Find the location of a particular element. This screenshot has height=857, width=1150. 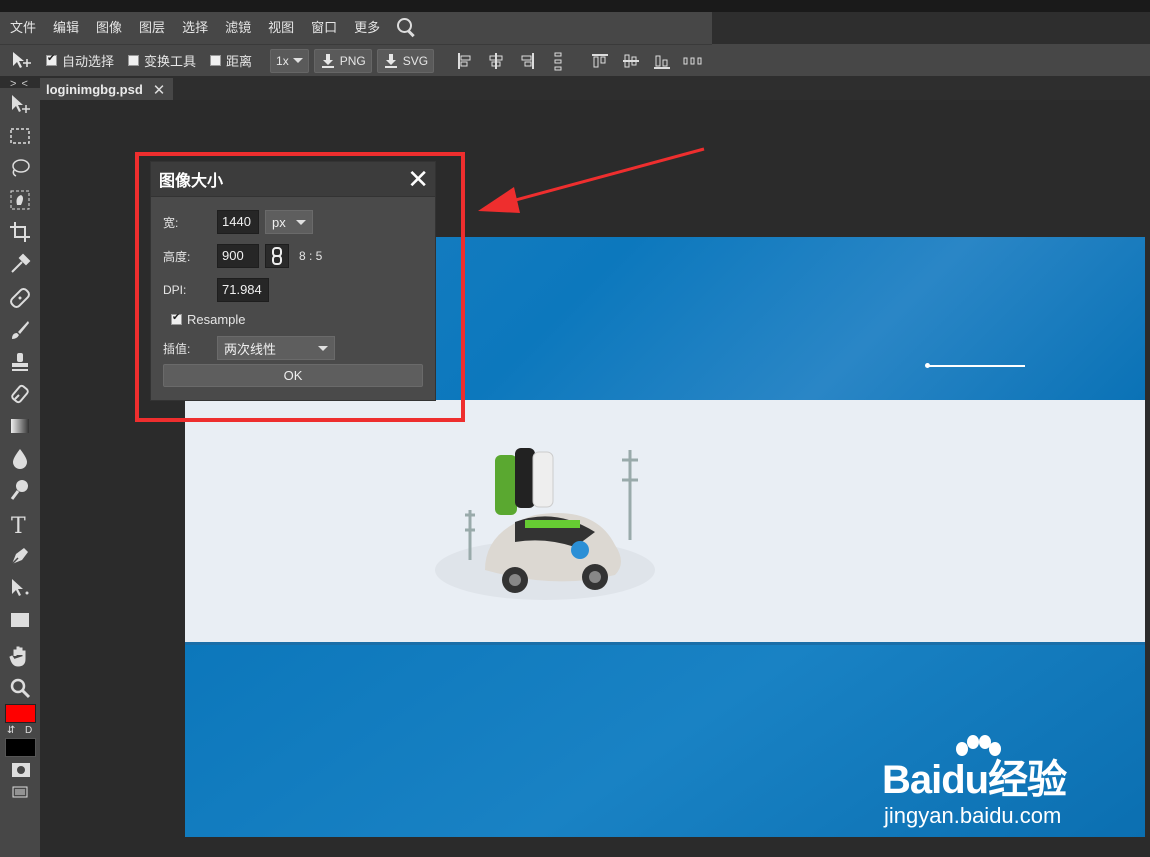

tab-loginimgbg: loginimgbg.psd ✕ is located at coordinates (106, 89).